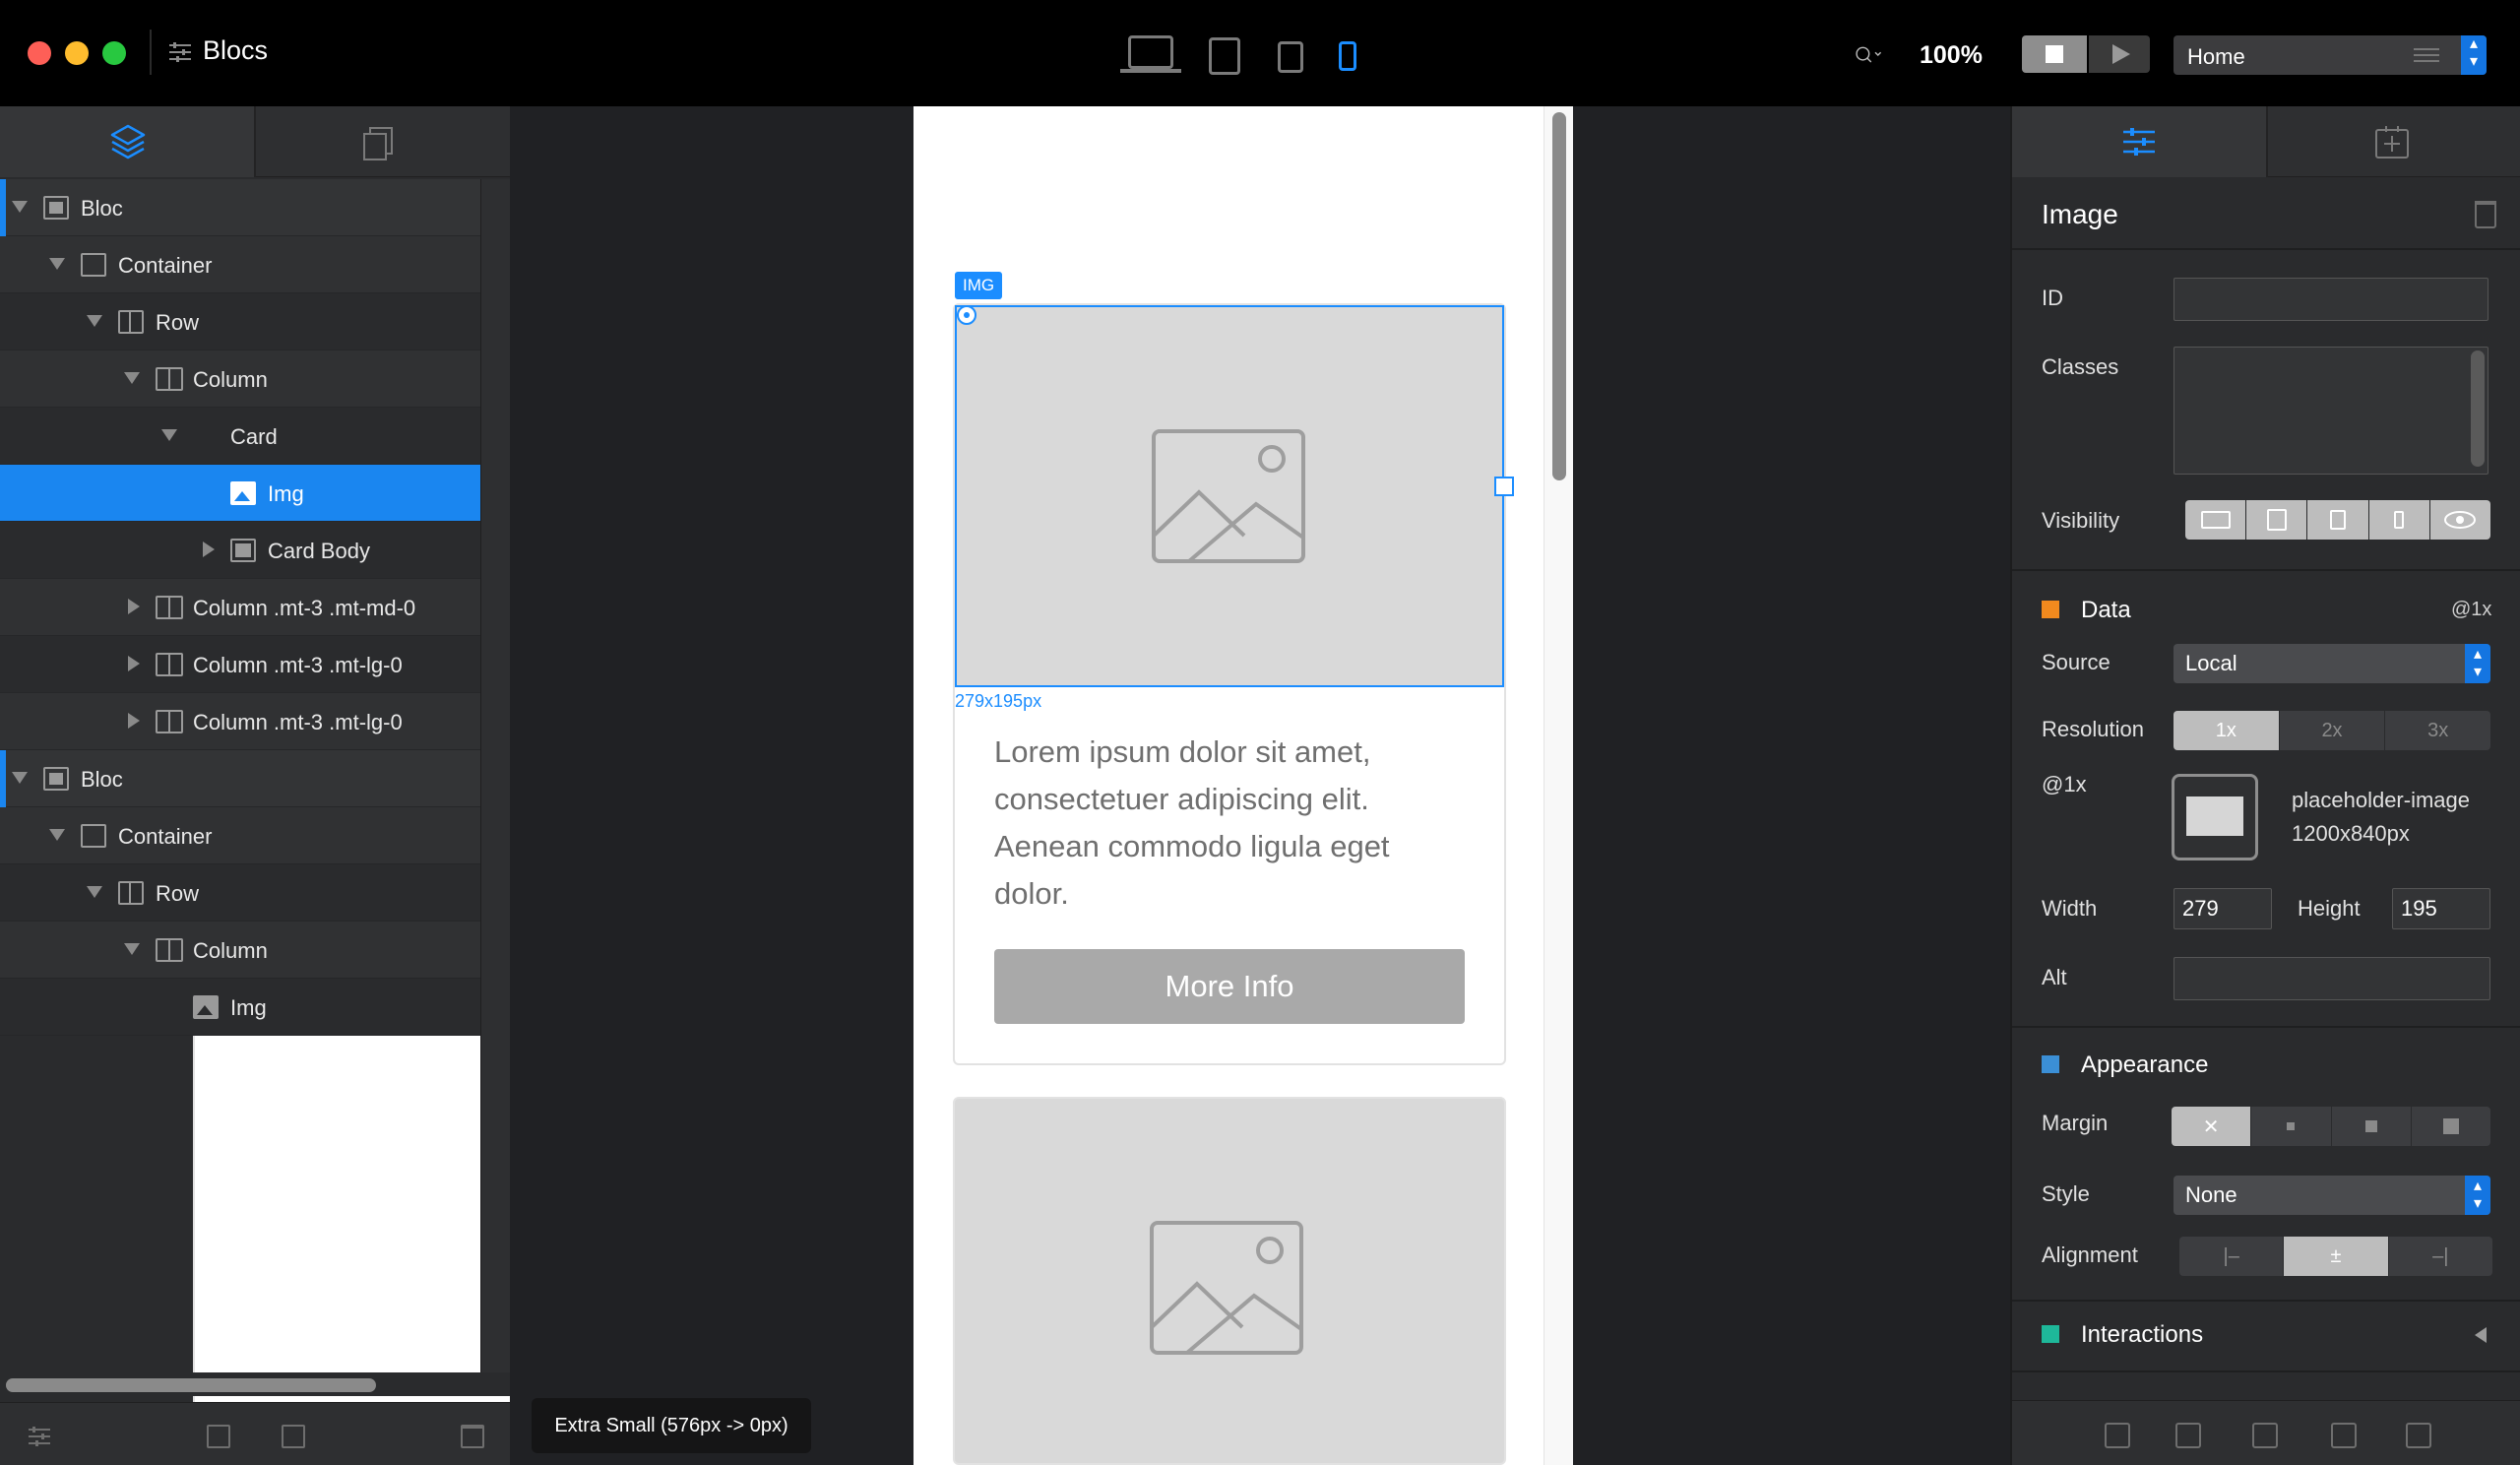 The image size is (2520, 1465). Describe the element at coordinates (2212, 1126) in the screenshot. I see `margin-none-icon: ✕` at that location.